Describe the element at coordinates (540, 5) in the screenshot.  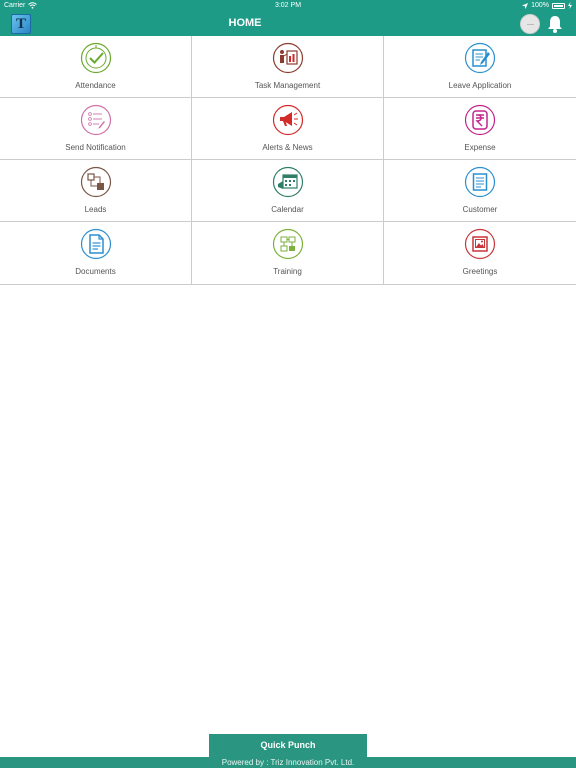
I see `battery-percent: 100%` at that location.